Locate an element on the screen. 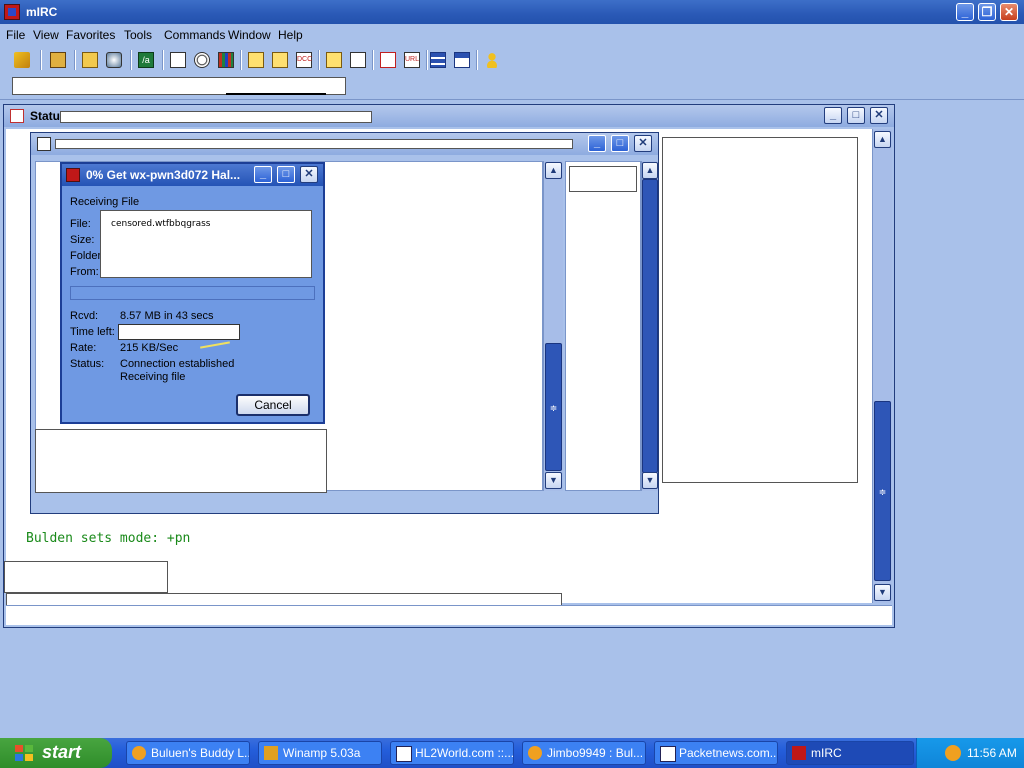 The image size is (1024, 768). text-icon: URL is located at coordinates (412, 60).